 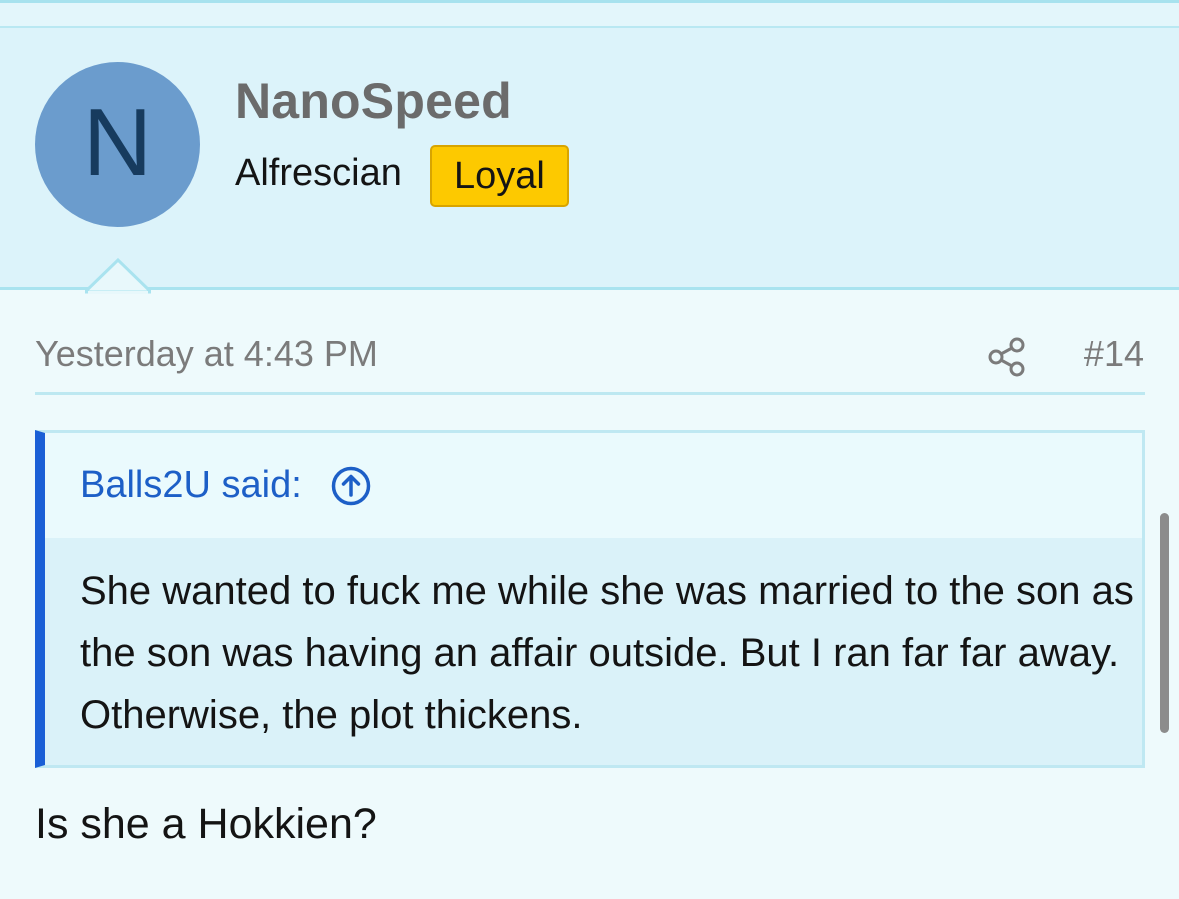 What do you see at coordinates (118, 276) in the screenshot?
I see `user-header-pointer` at bounding box center [118, 276].